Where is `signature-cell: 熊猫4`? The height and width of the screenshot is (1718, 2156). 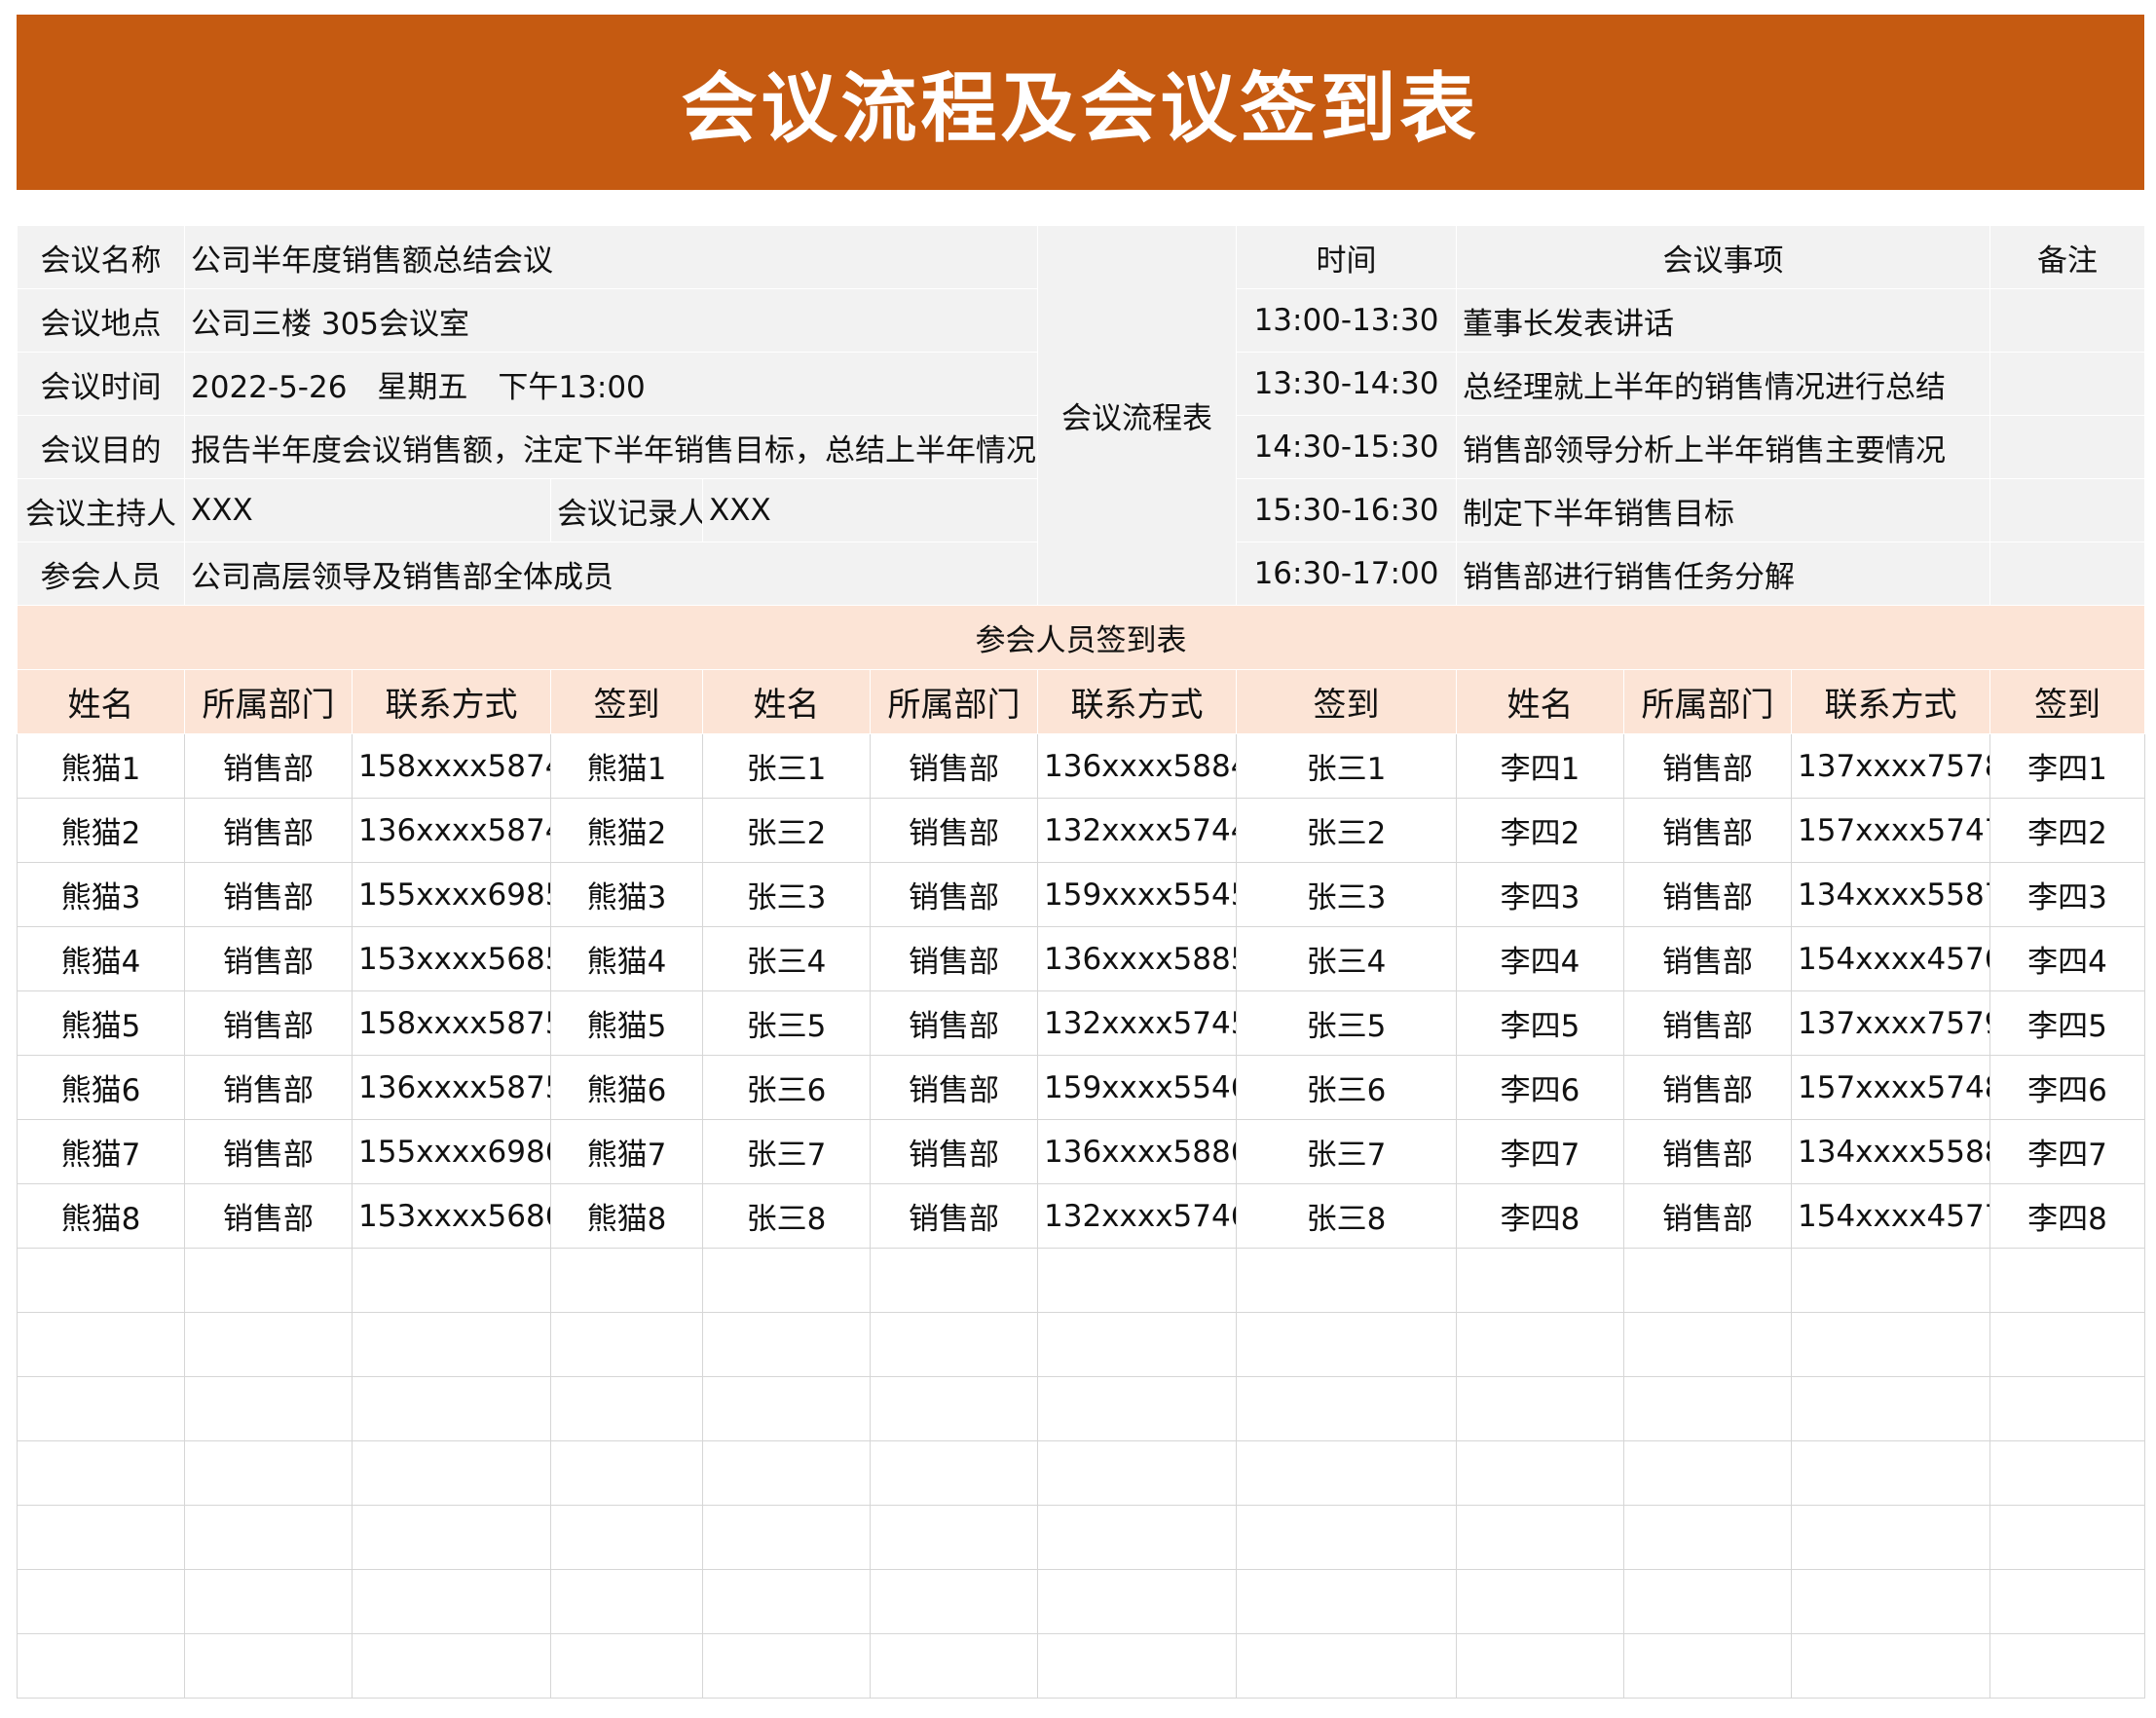
signature-cell: 熊猫4 is located at coordinates (627, 959).